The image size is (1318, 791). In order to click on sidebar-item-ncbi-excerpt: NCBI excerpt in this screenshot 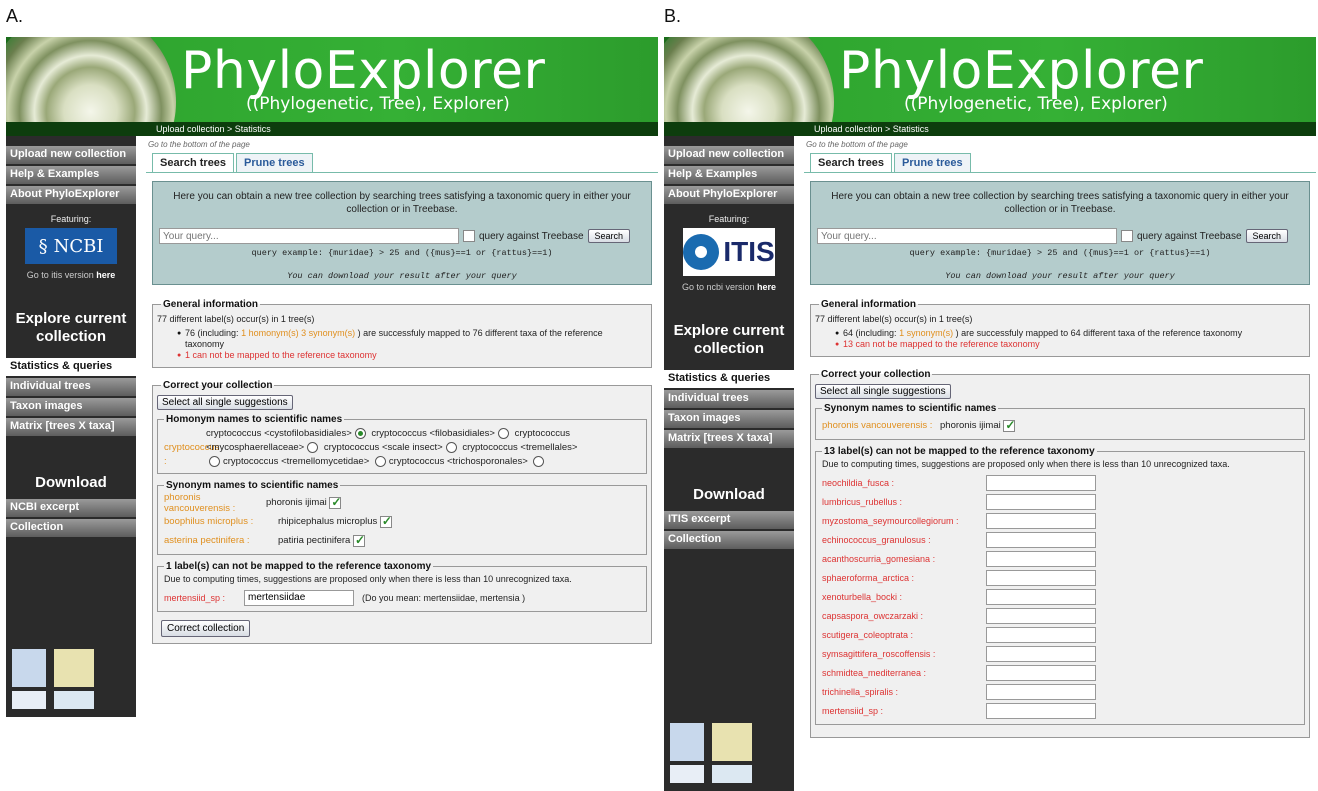, I will do `click(71, 508)`.